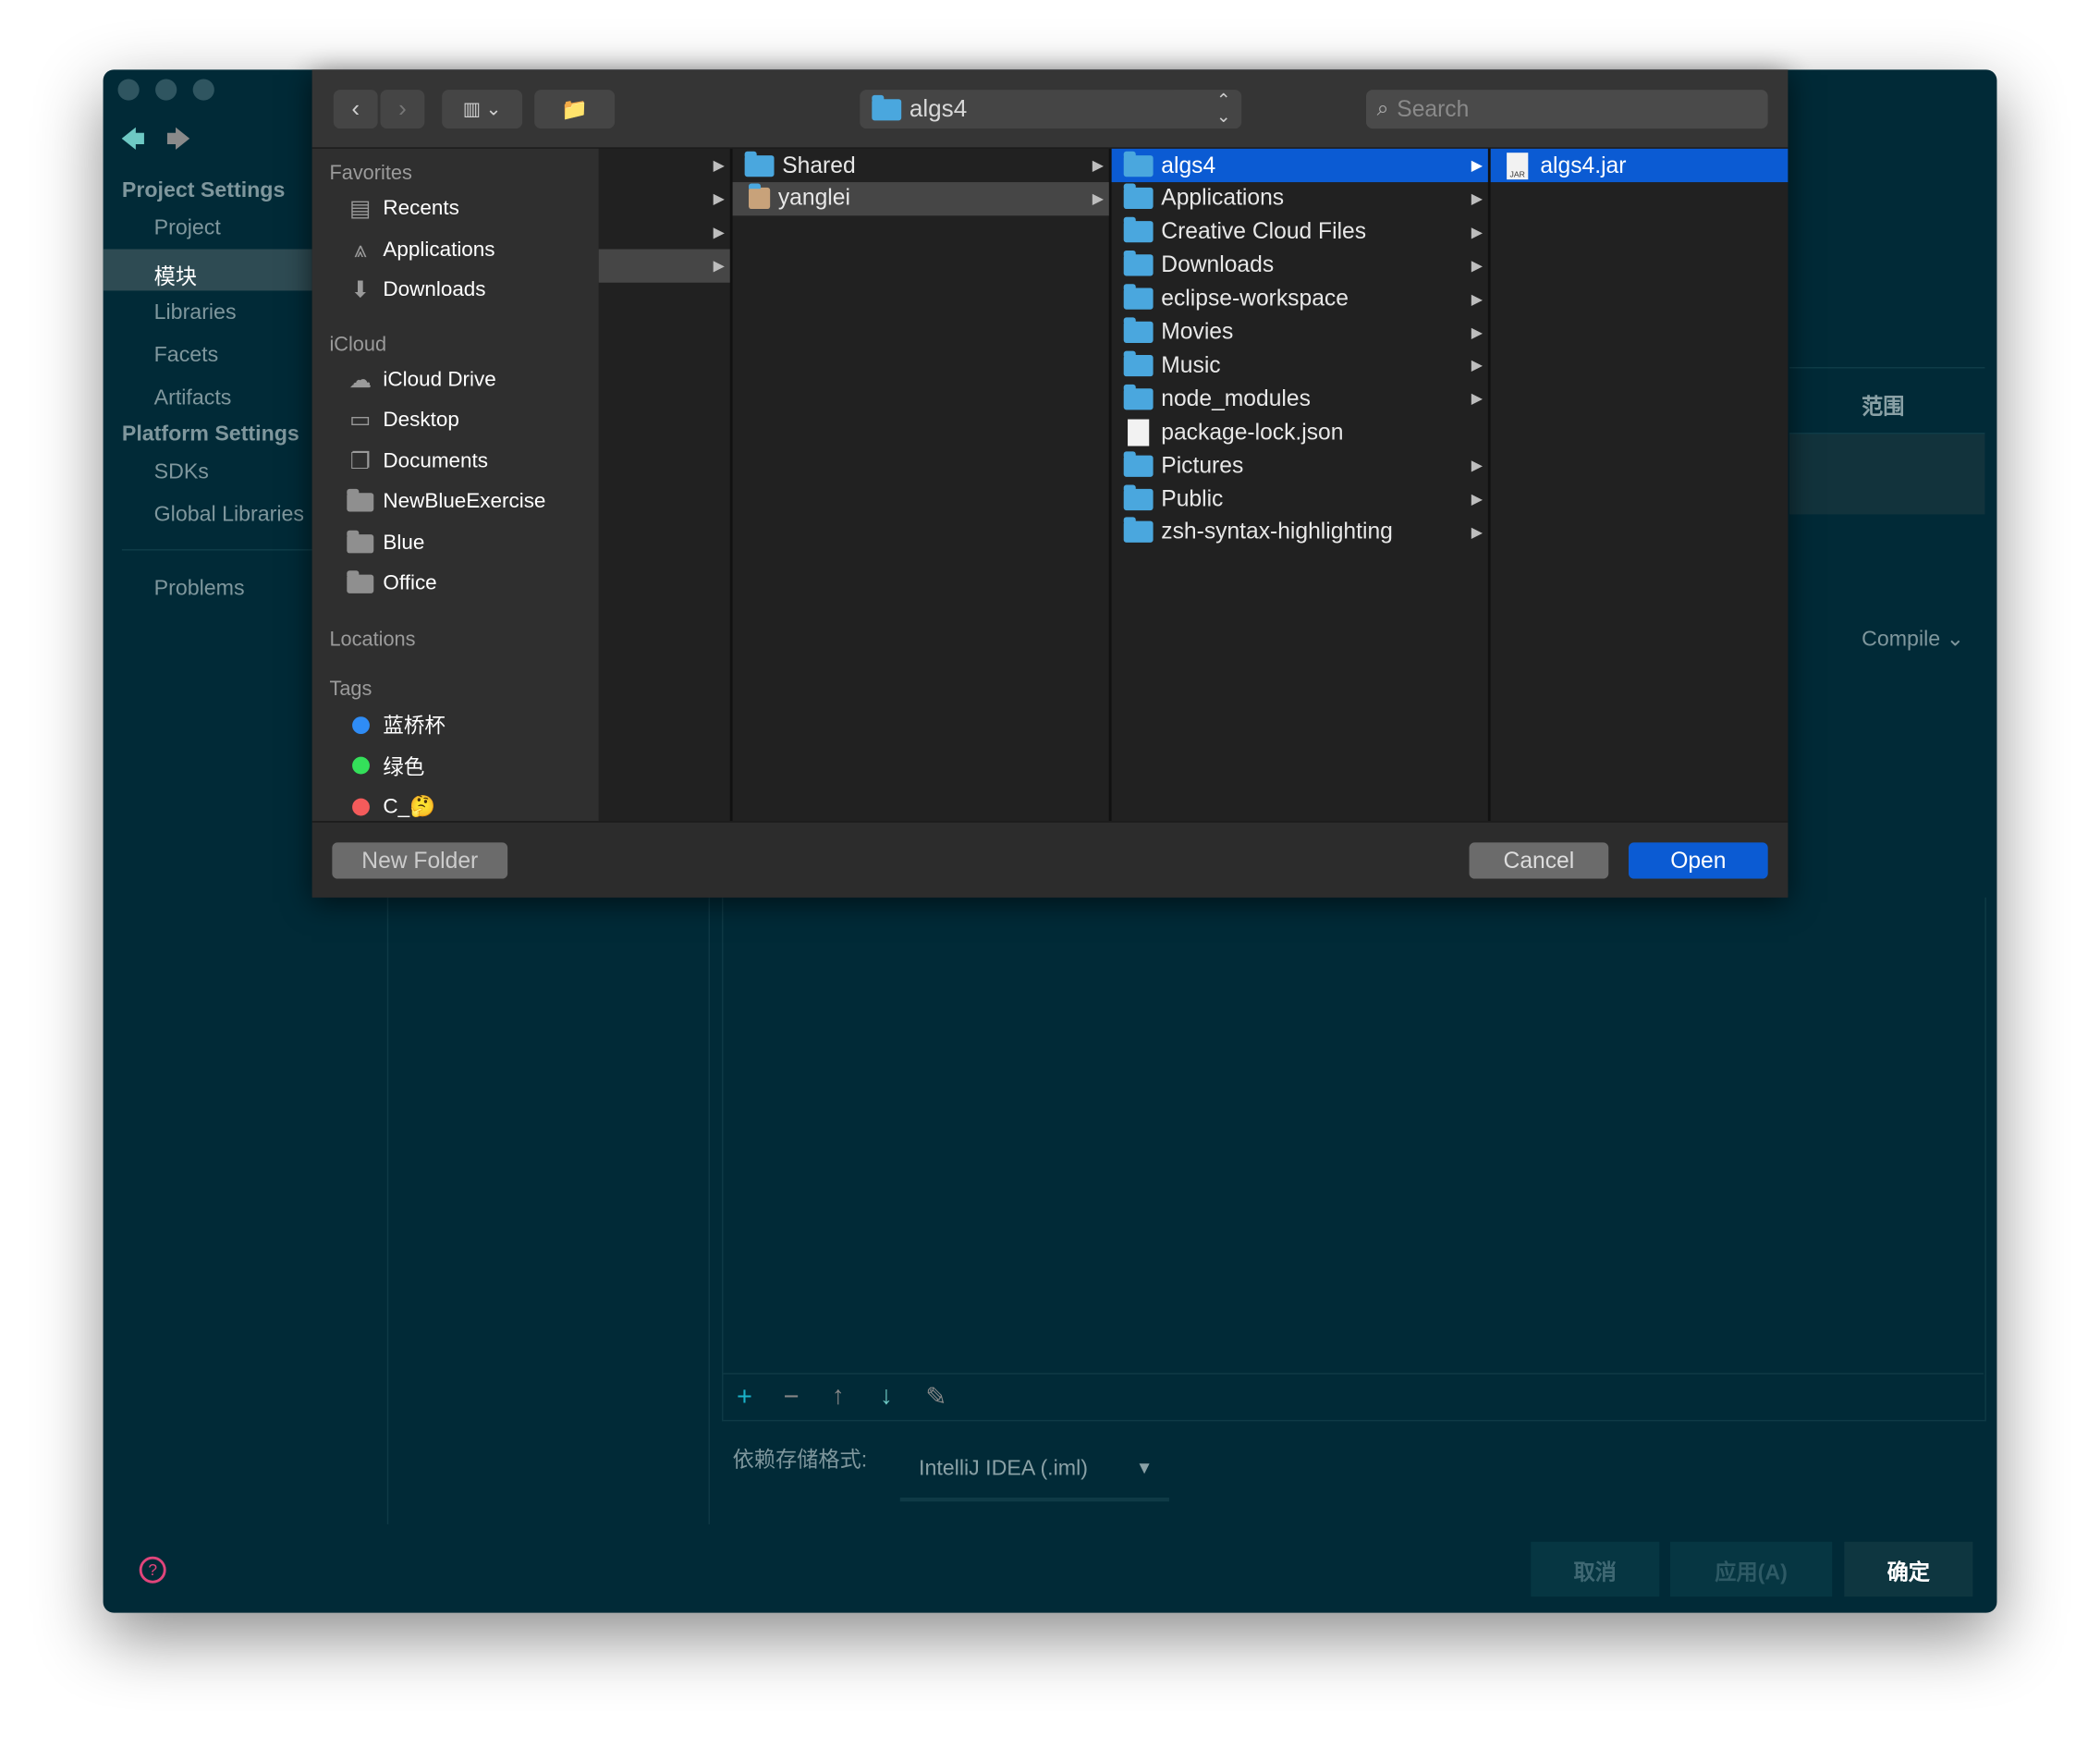  Describe the element at coordinates (1539, 860) in the screenshot. I see `cancel-button: Cancel` at that location.